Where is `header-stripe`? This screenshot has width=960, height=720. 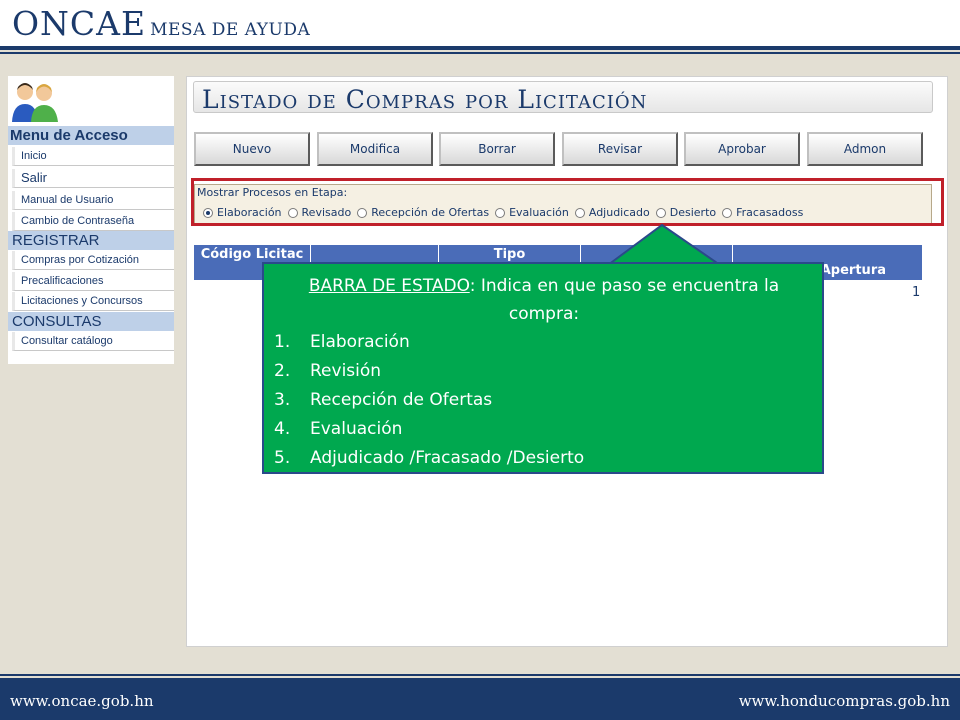
header-stripe is located at coordinates (480, 48).